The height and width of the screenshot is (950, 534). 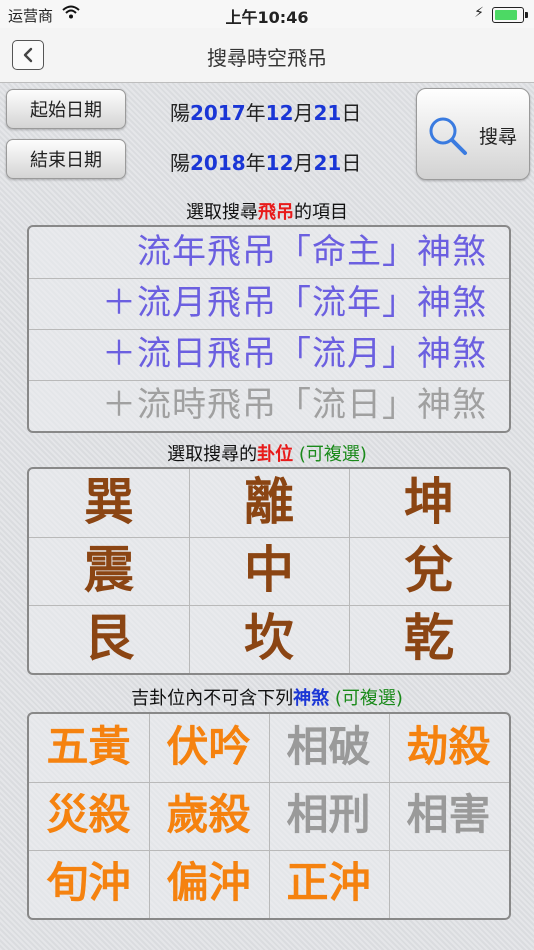 What do you see at coordinates (66, 109) in the screenshot?
I see `start-date-button: 起始日期` at bounding box center [66, 109].